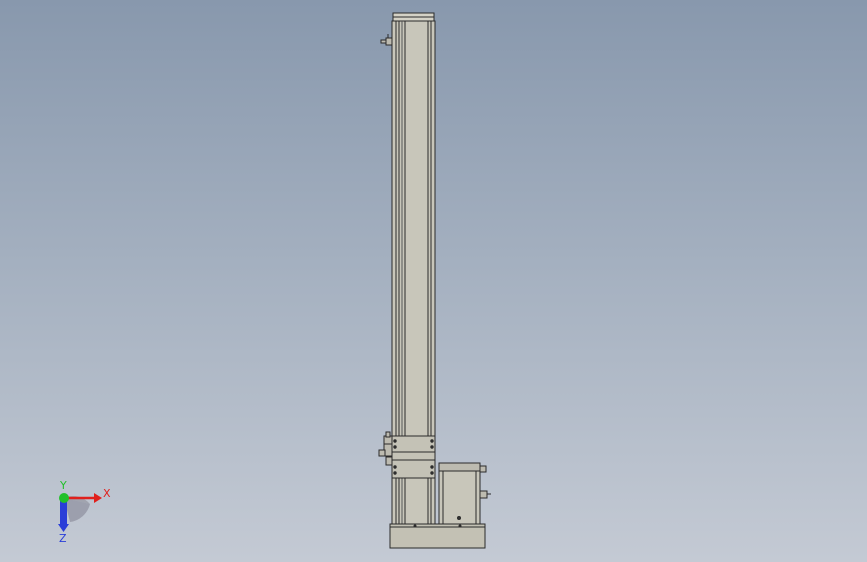 This screenshot has width=867, height=562. Describe the element at coordinates (437, 536) in the screenshot. I see `base-plate` at that location.